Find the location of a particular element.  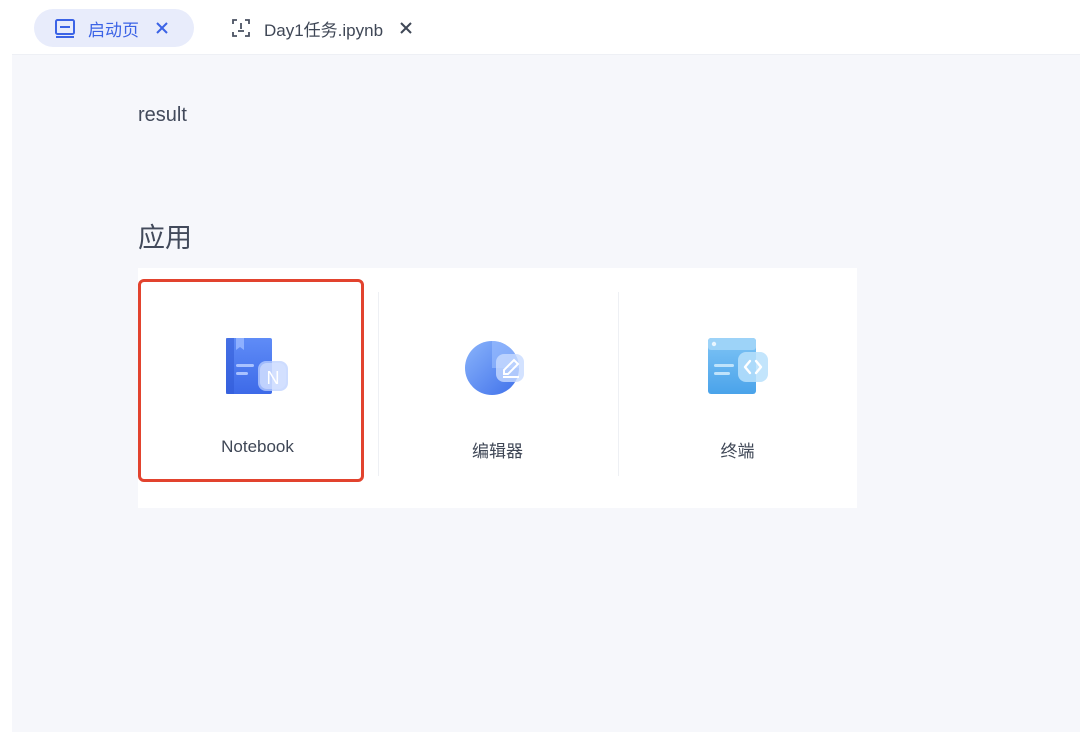

tab-notebook-file: Day1任务.ipynb is located at coordinates (324, 28).